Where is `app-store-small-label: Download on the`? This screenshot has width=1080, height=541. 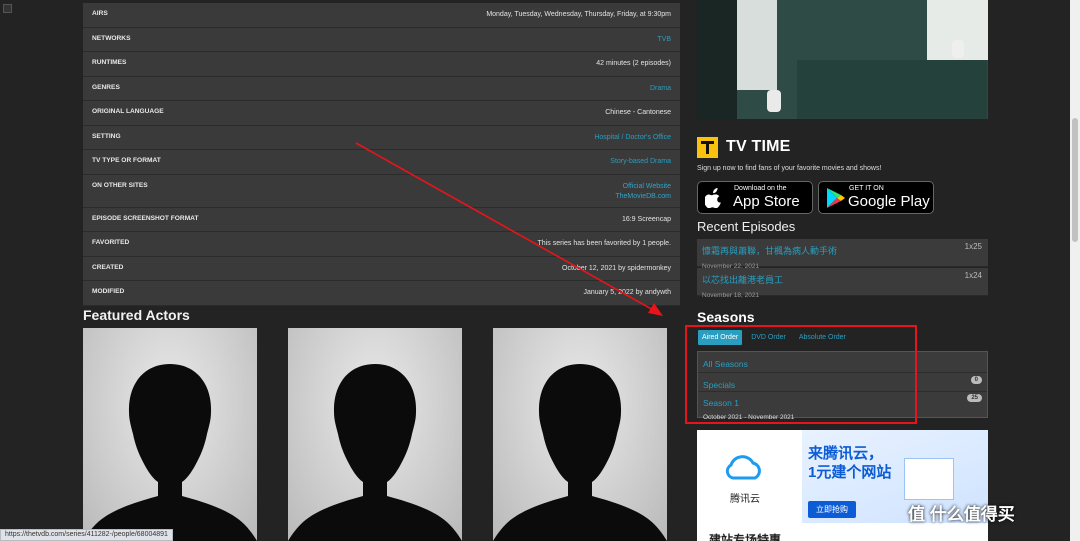
app-store-small-label: Download on the is located at coordinates (760, 188).